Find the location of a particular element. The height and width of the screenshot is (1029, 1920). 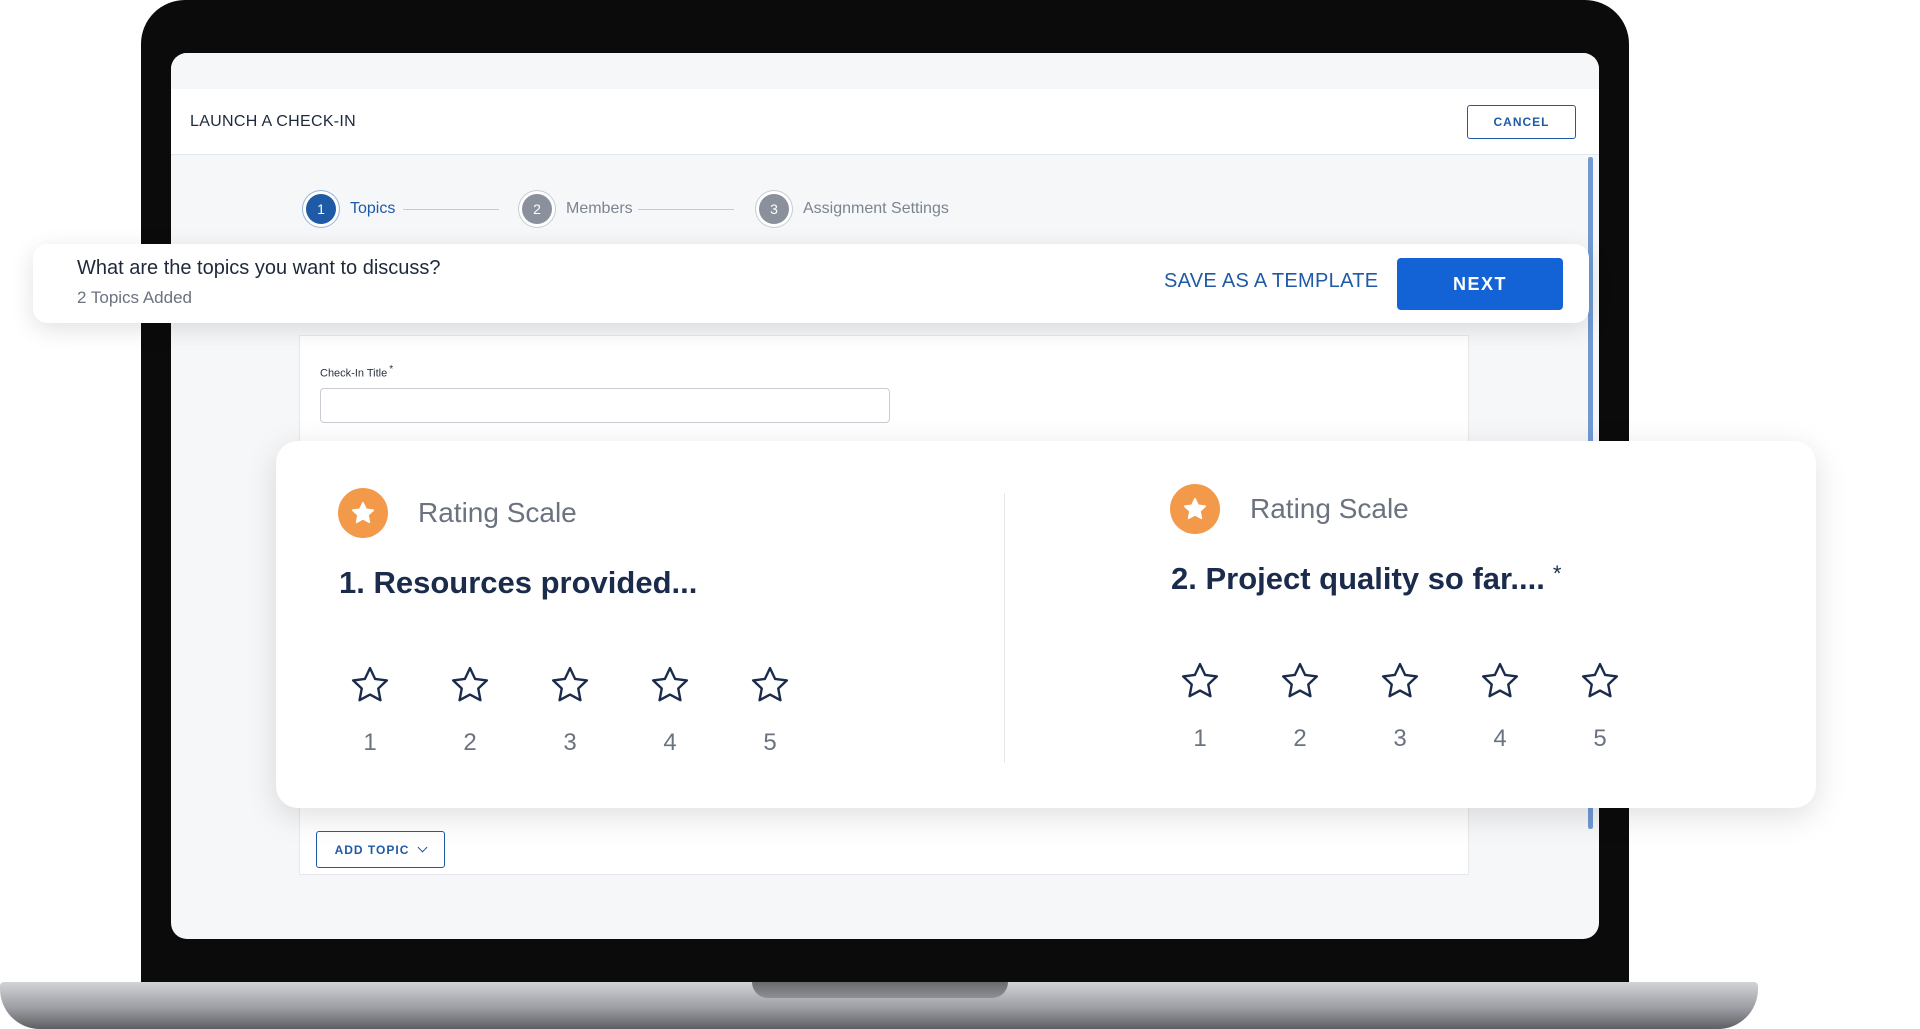

browser-top-strip is located at coordinates (885, 71).